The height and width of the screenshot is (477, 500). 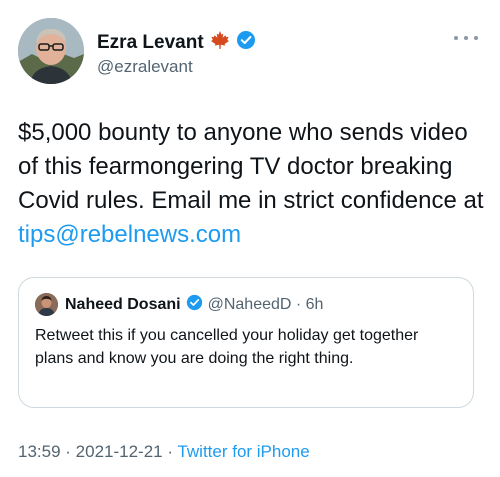 I want to click on tweet-date: 2021-12-21, so click(x=119, y=451).